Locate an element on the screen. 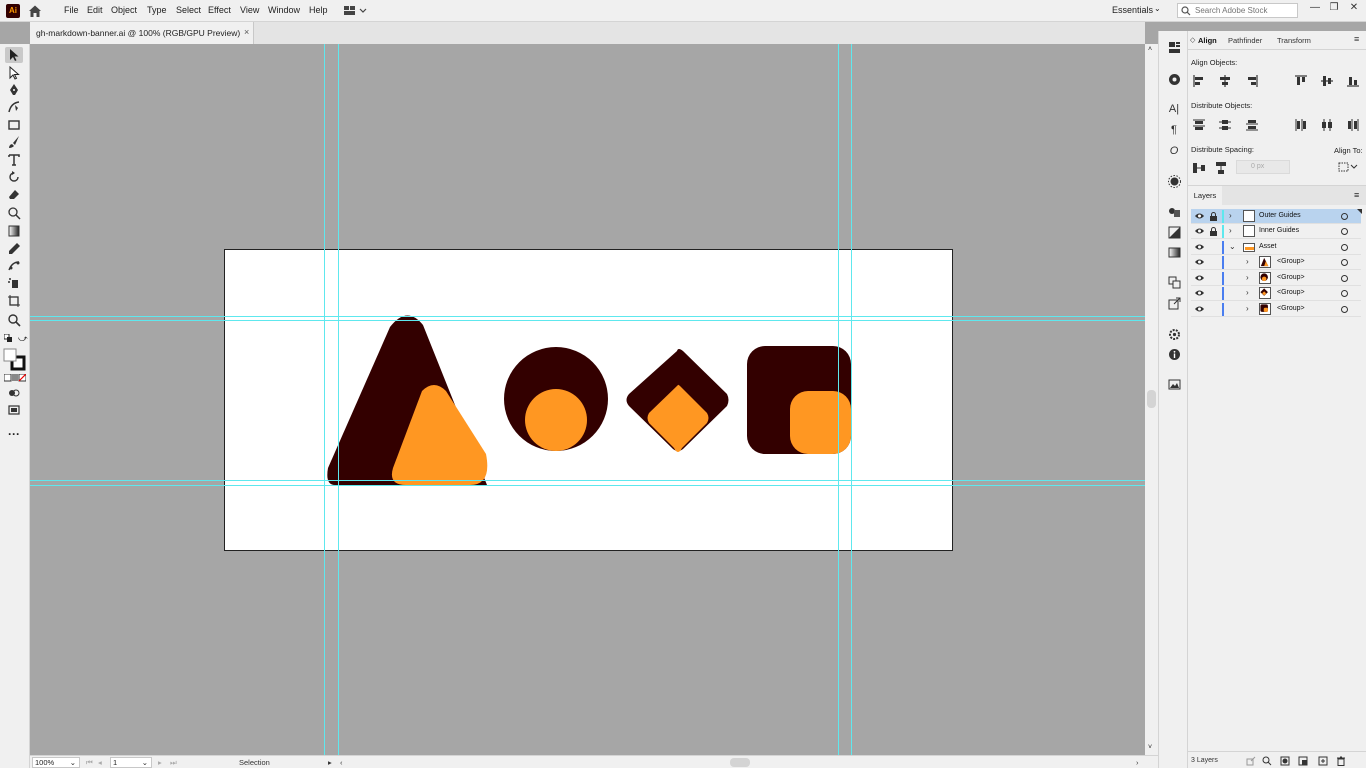 The width and height of the screenshot is (1366, 768). distribute-left-icon is located at coordinates (1301, 125).